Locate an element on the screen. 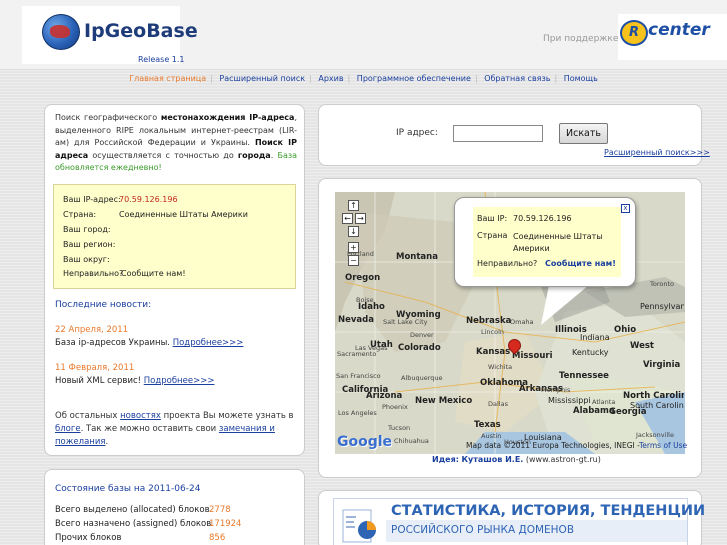 The image size is (727, 545). map-label: Kentucky is located at coordinates (590, 352).